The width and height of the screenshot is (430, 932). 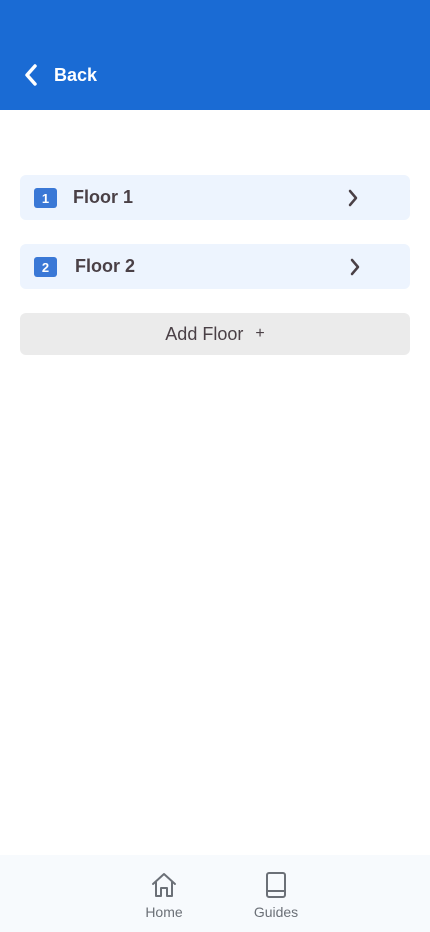 I want to click on nav-item-home: Home, so click(x=164, y=895).